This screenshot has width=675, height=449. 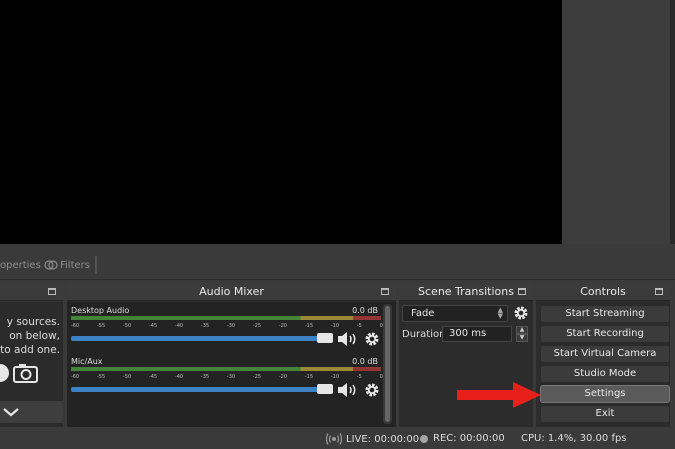 I want to click on red-arrow-annotation, so click(x=499, y=395).